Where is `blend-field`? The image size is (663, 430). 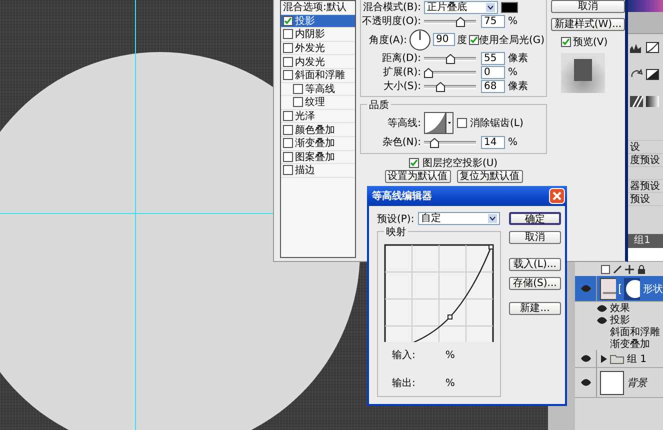
blend-field is located at coordinates (645, 255).